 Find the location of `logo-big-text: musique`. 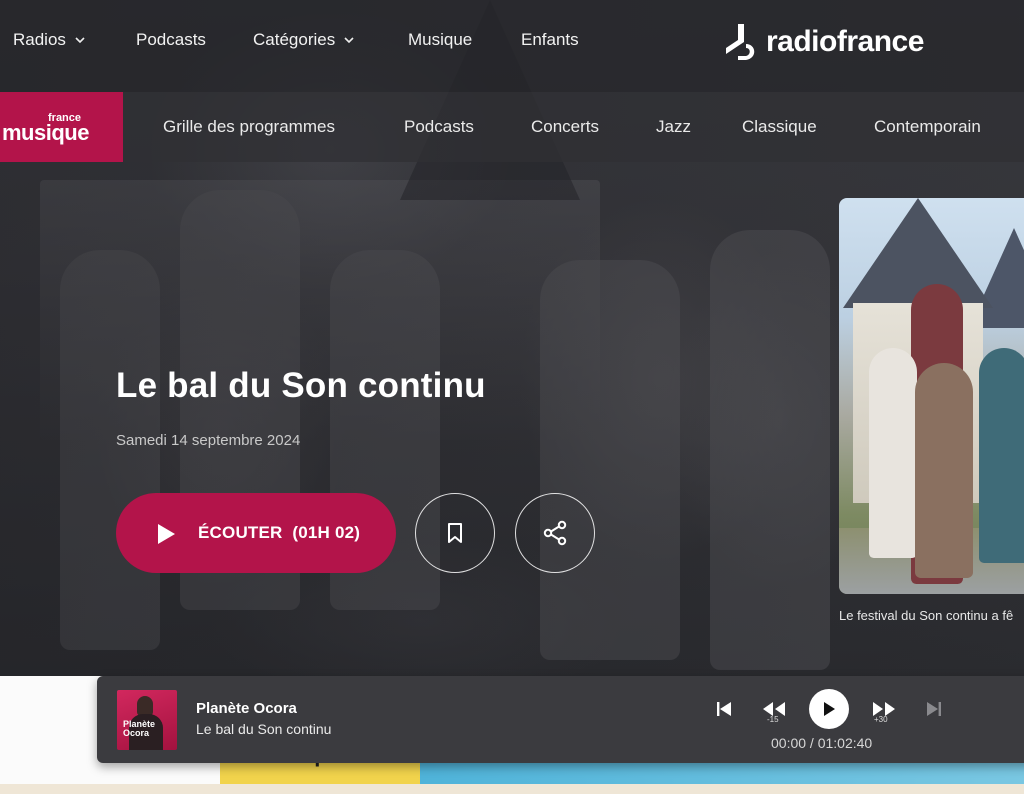

logo-big-text: musique is located at coordinates (45, 132).